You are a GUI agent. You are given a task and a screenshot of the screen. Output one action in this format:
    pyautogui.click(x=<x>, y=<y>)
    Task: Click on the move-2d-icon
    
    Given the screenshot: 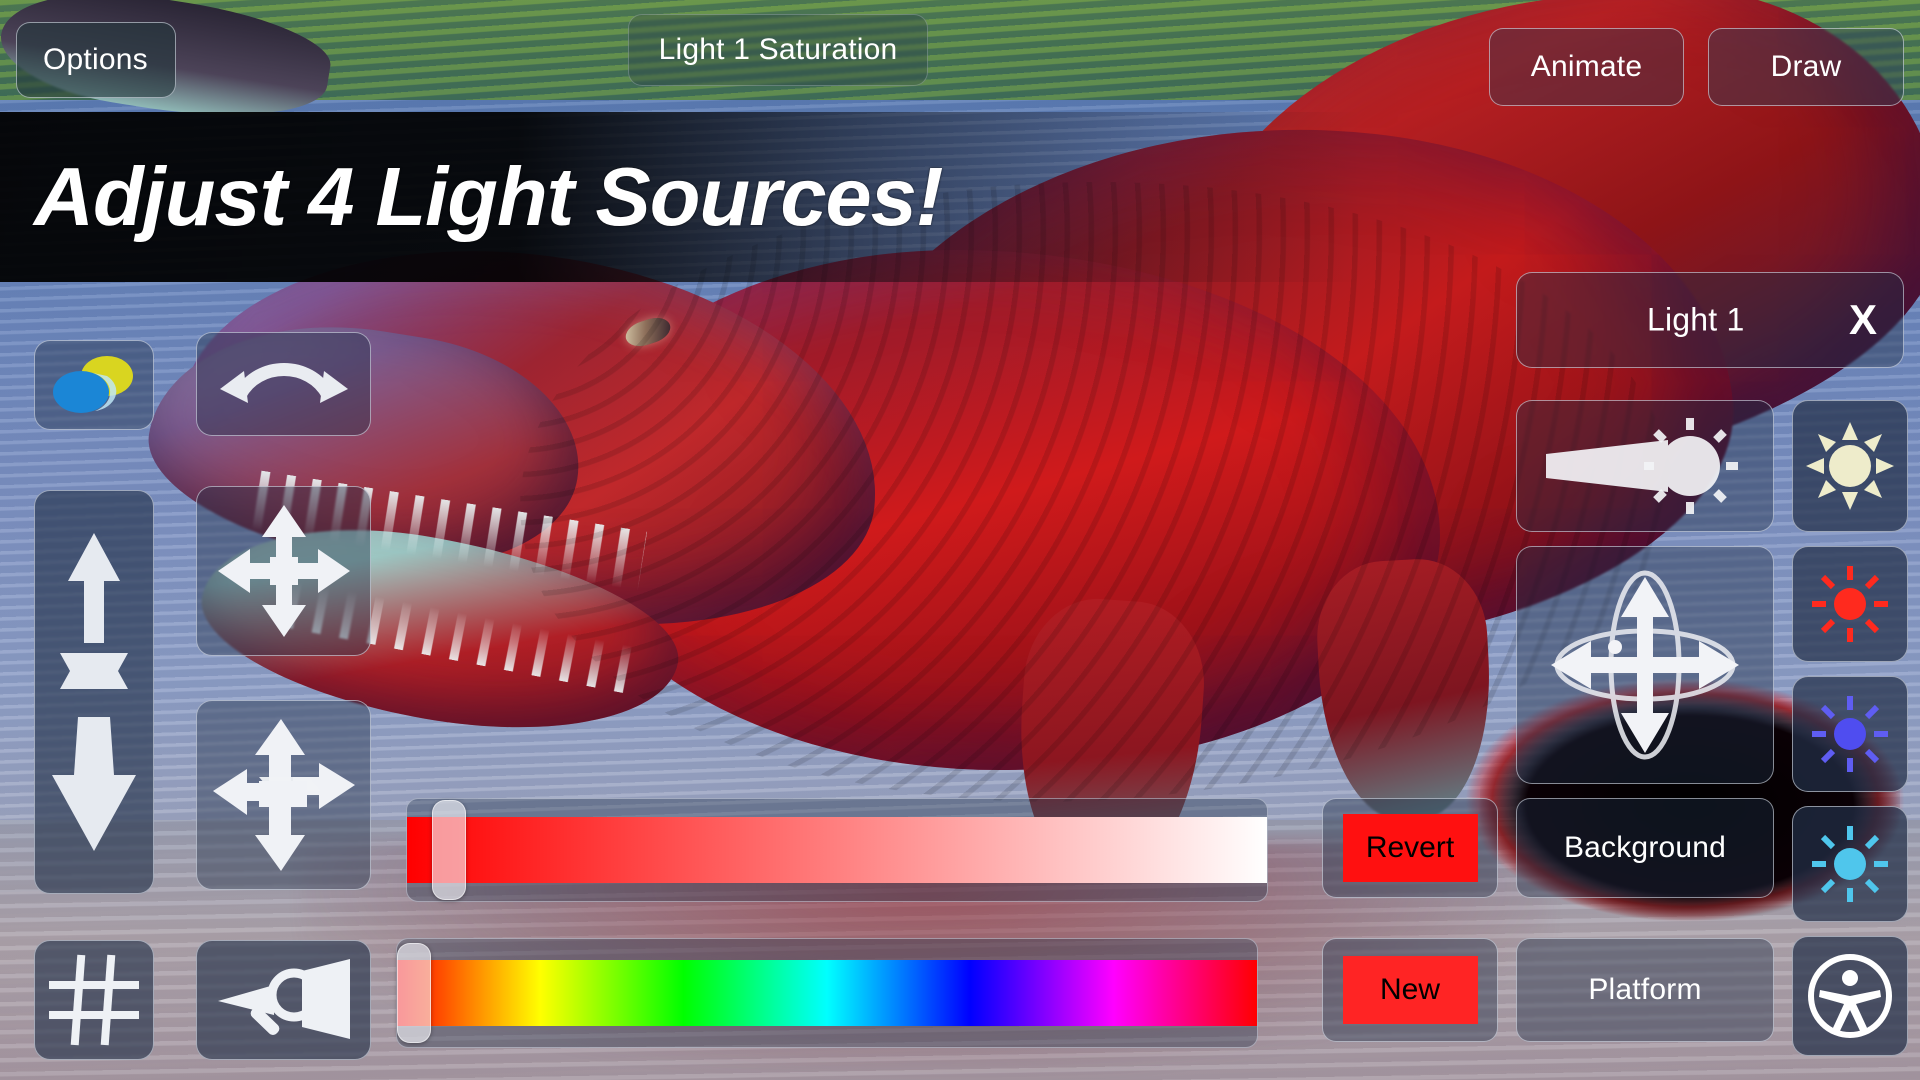 What is the action you would take?
    pyautogui.click(x=284, y=571)
    